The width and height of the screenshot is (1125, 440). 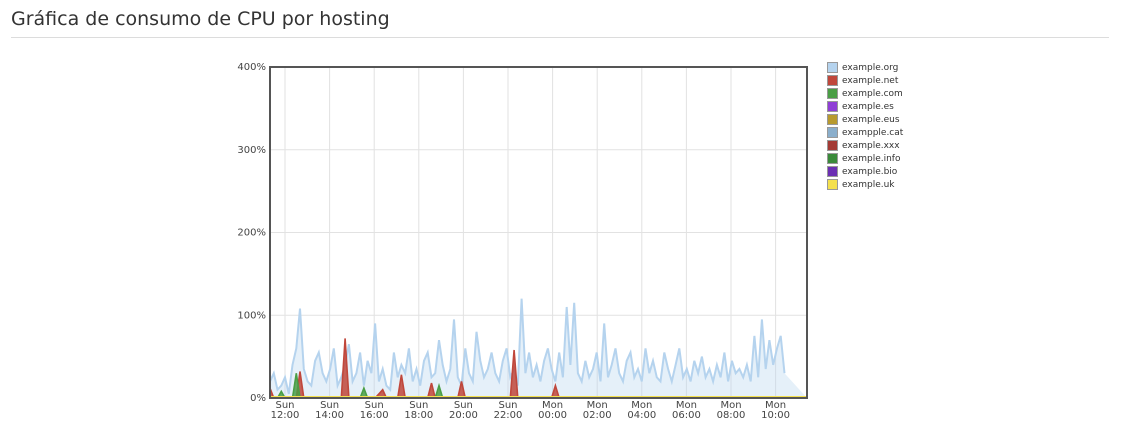 I want to click on x-tick-label: 08:00, so click(x=731, y=415).